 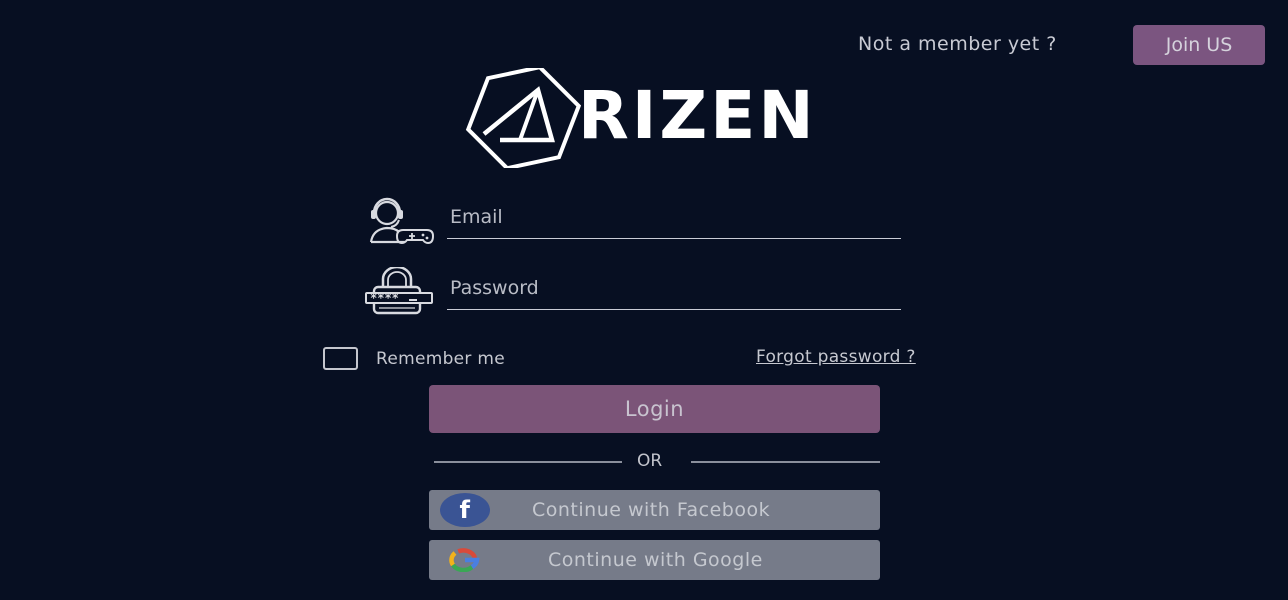 I want to click on google-icon, so click(x=464, y=560).